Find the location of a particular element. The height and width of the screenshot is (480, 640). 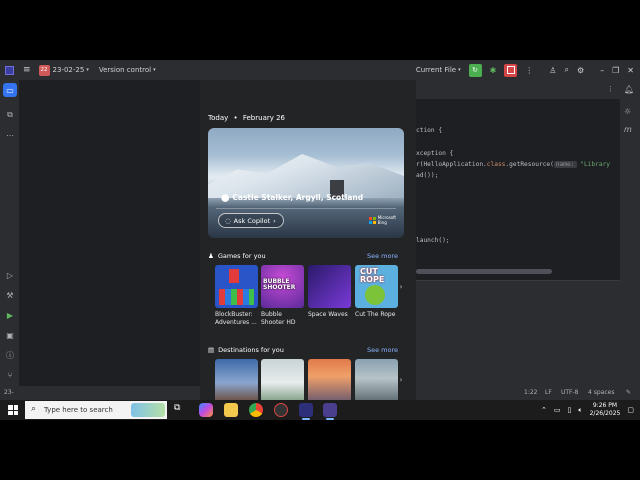

intellij-app-icon is located at coordinates (306, 411).